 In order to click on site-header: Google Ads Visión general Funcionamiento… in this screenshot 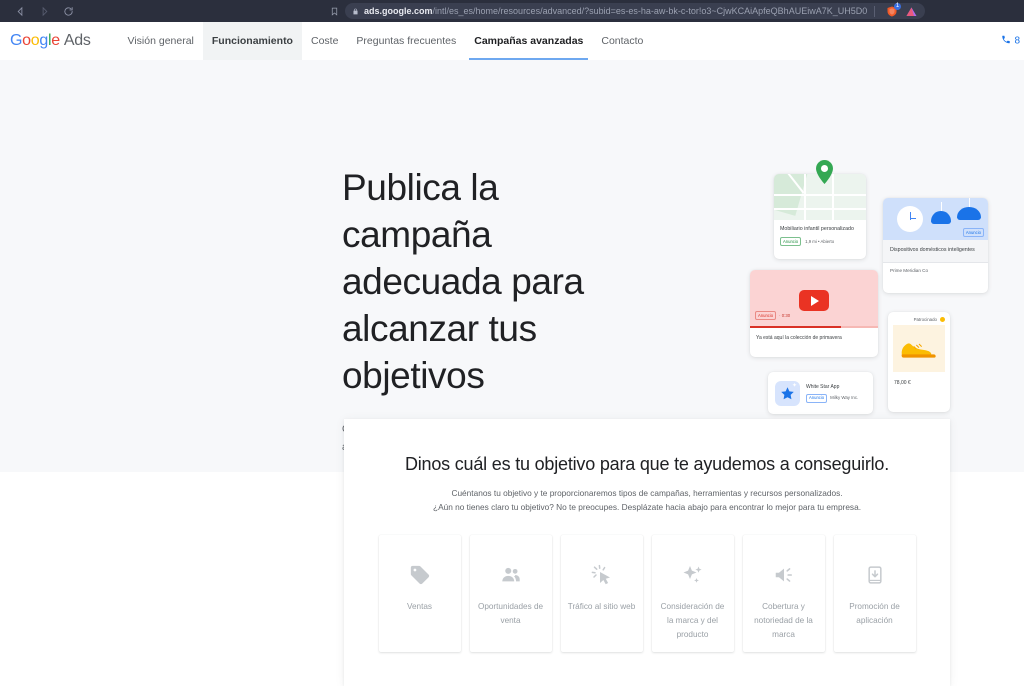, I will do `click(512, 41)`.